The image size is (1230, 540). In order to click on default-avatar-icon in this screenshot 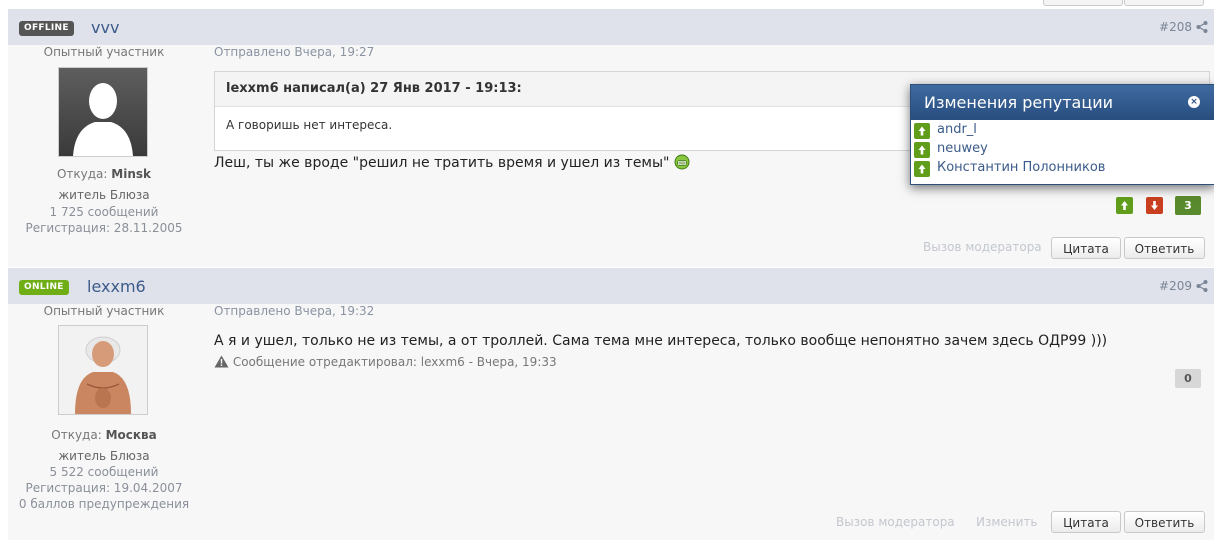, I will do `click(103, 112)`.